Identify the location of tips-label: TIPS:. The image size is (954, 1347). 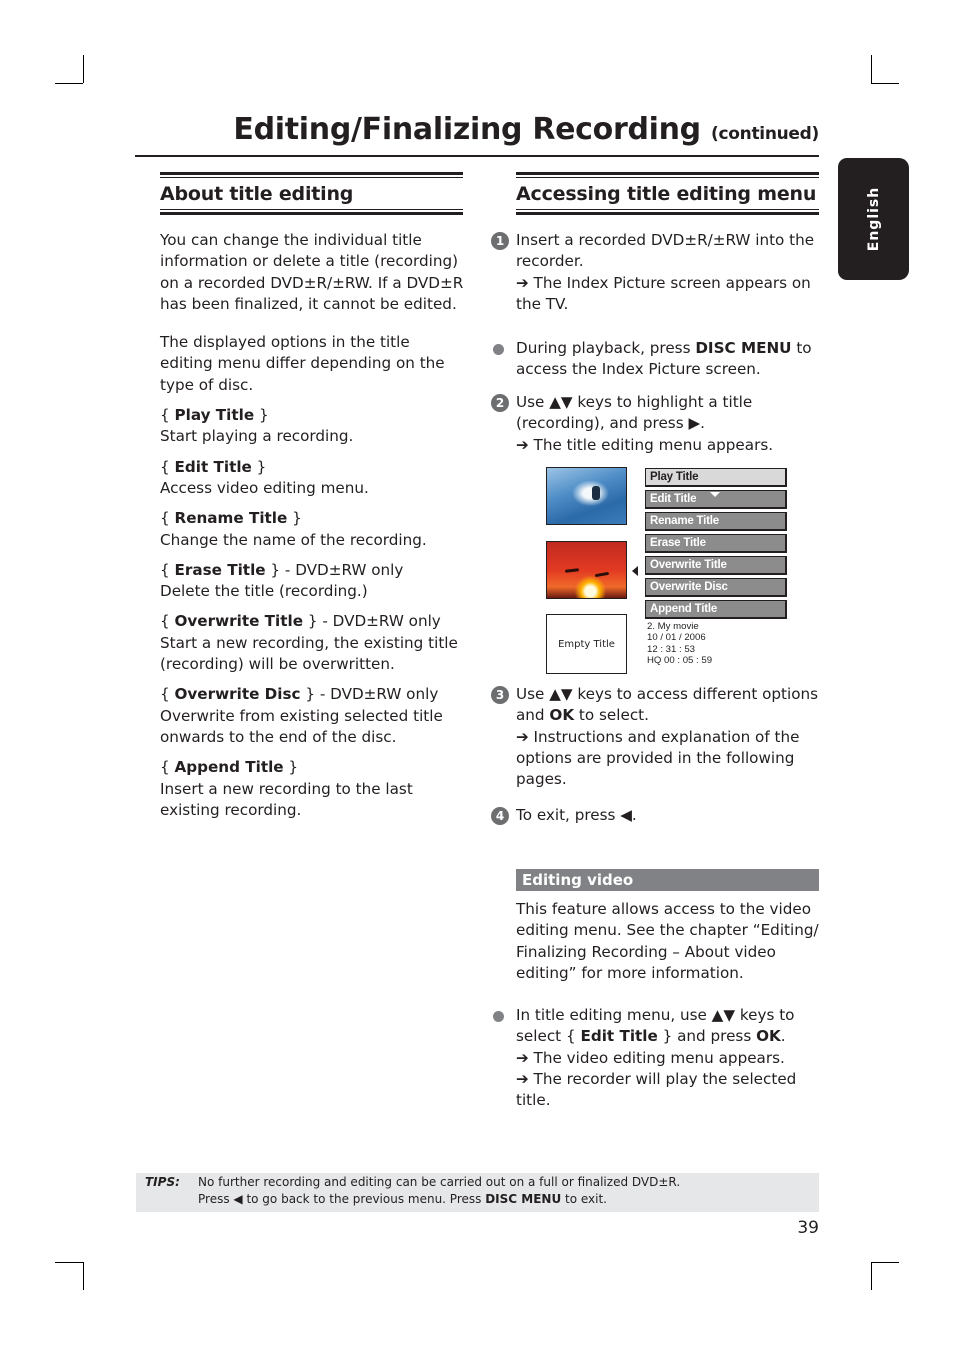
(162, 1182).